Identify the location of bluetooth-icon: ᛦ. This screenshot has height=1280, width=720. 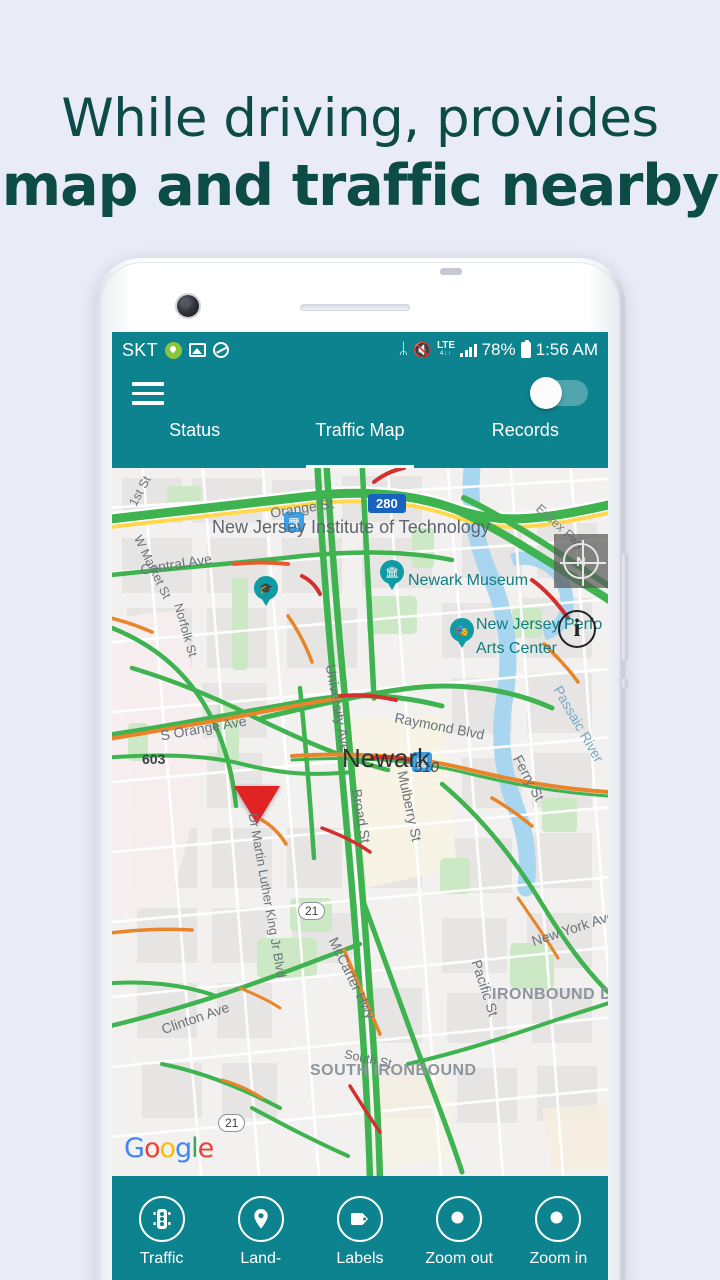
(403, 349).